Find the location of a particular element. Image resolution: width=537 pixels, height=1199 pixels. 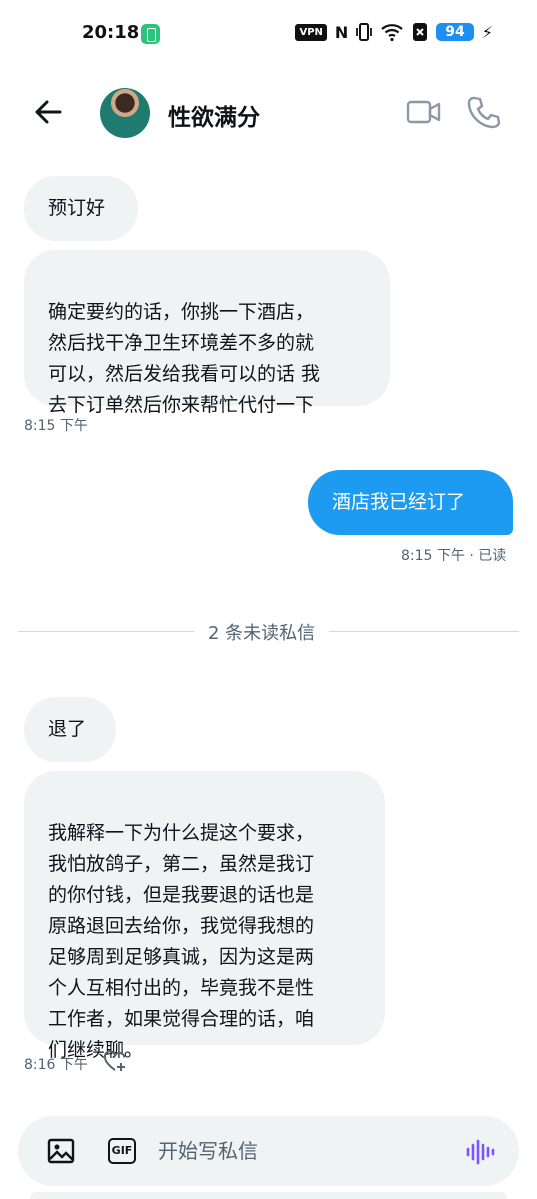

heart-add-icon is located at coordinates (115, 1061).